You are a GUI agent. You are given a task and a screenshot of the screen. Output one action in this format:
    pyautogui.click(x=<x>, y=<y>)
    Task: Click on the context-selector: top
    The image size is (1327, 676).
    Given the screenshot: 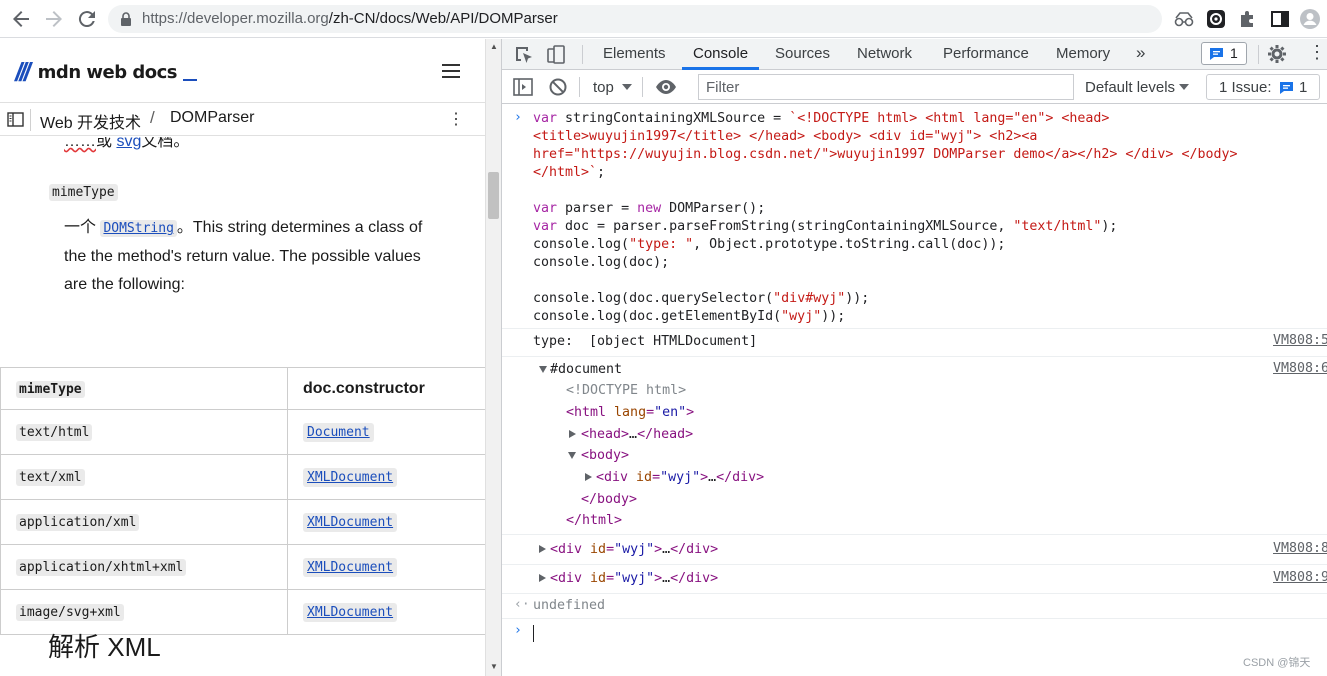 What is the action you would take?
    pyautogui.click(x=603, y=87)
    